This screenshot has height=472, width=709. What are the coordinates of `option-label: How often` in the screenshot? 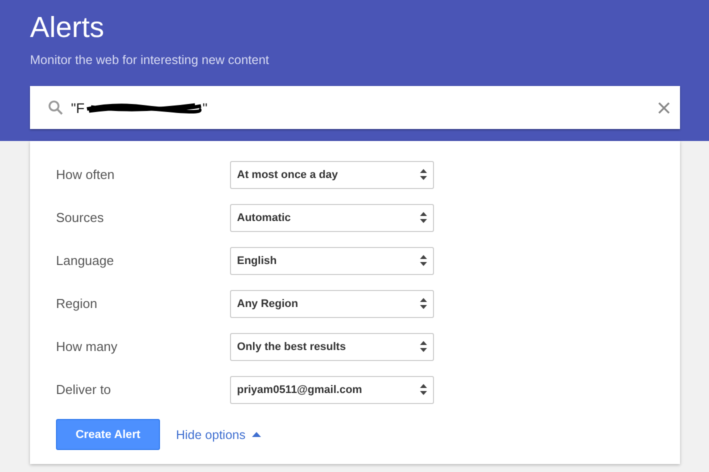 It's located at (86, 174).